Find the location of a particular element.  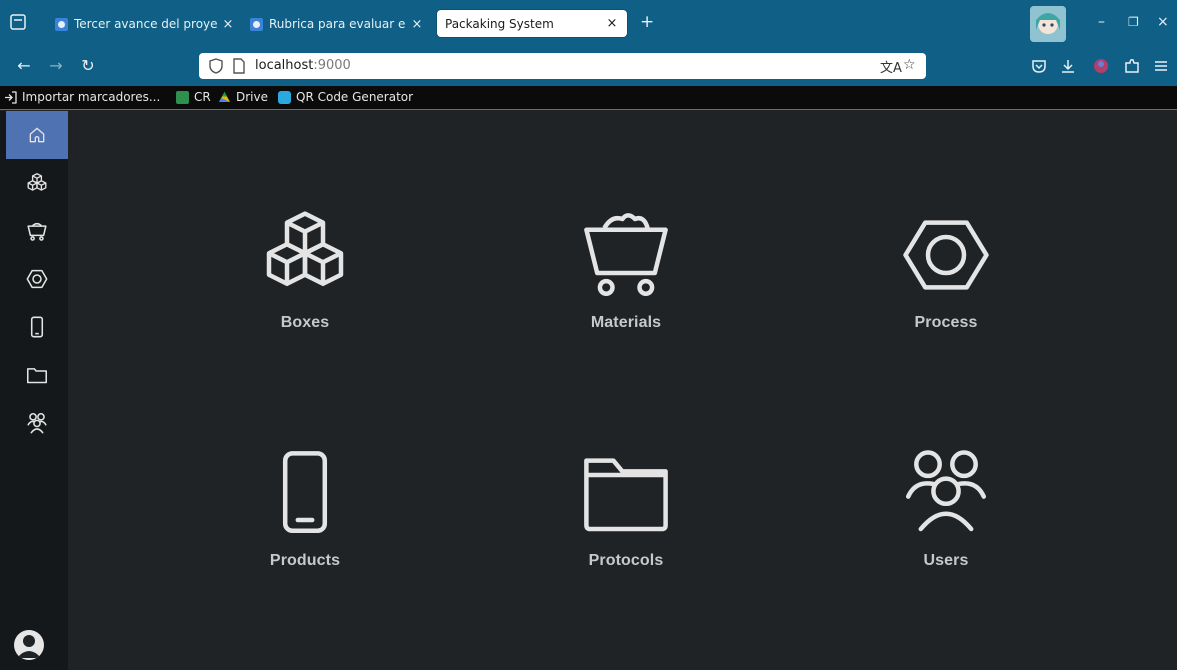

tab-label: Tercer avance del proyec is located at coordinates (145, 24).